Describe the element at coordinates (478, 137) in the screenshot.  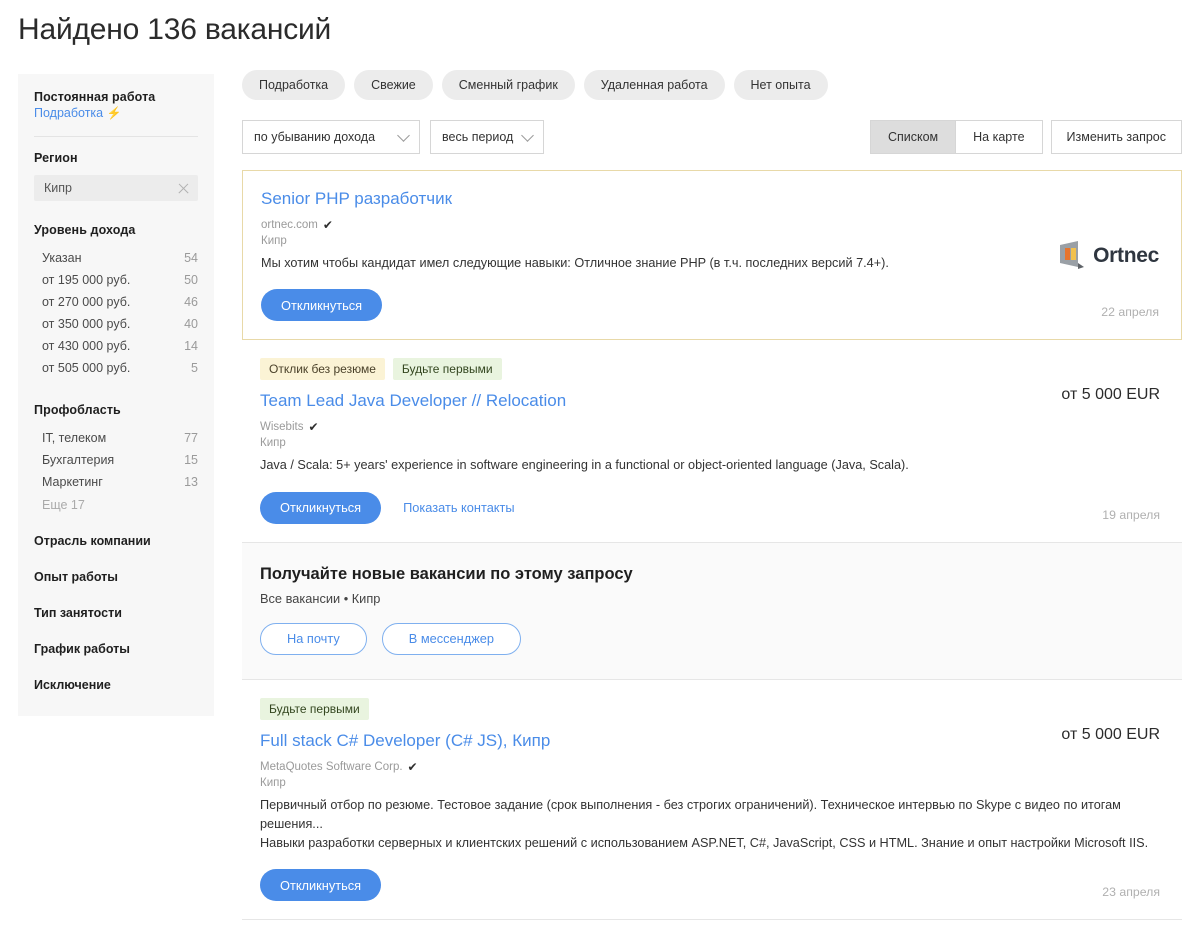
I see `period-select-value: весь период` at that location.